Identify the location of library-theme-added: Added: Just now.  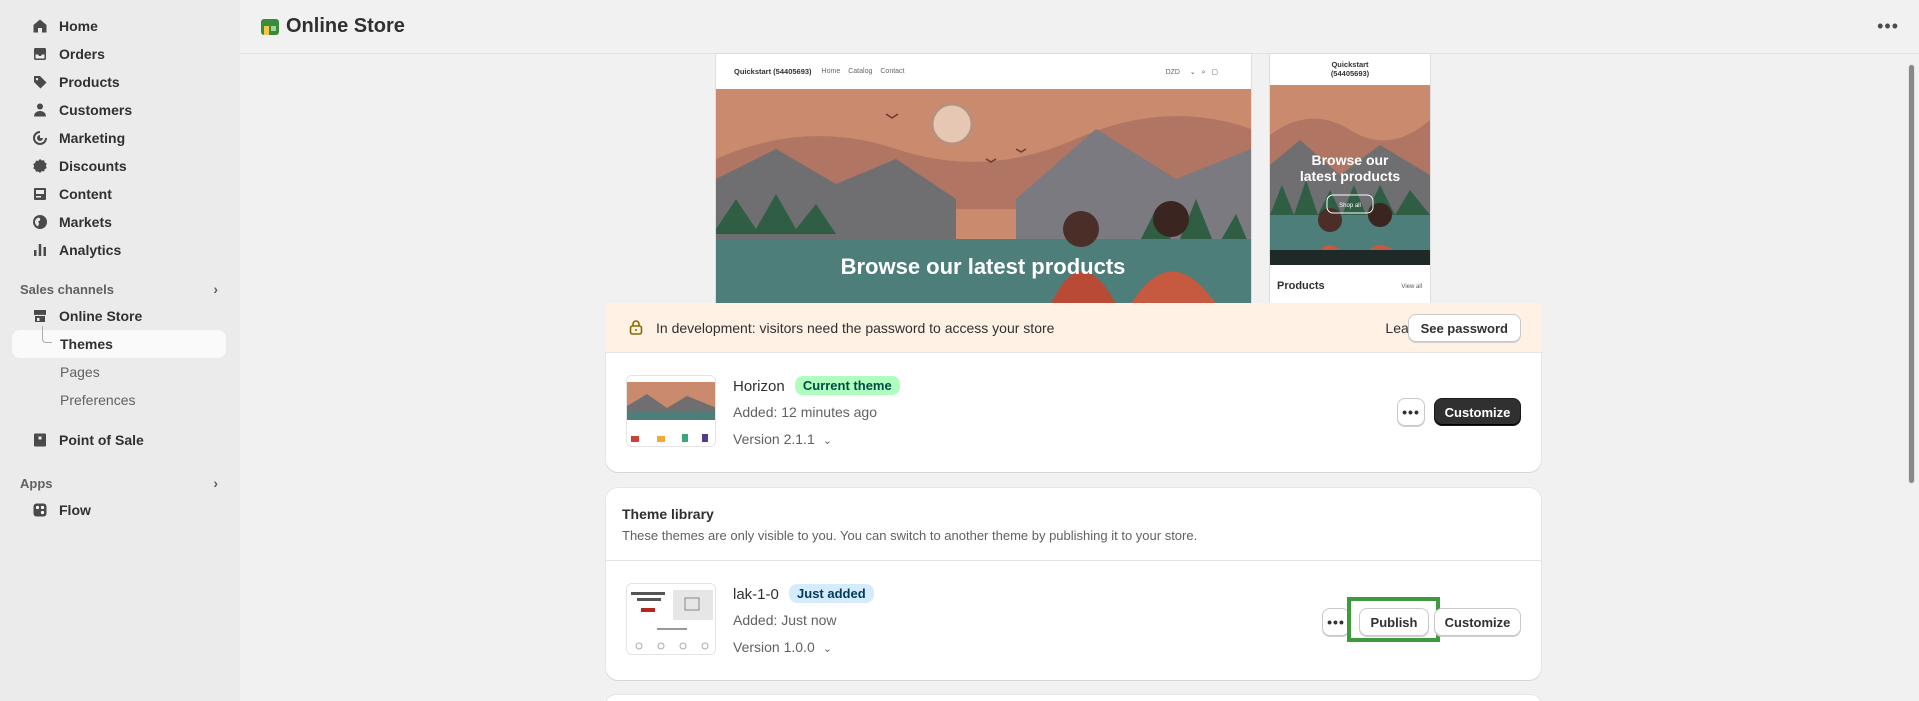
(785, 620).